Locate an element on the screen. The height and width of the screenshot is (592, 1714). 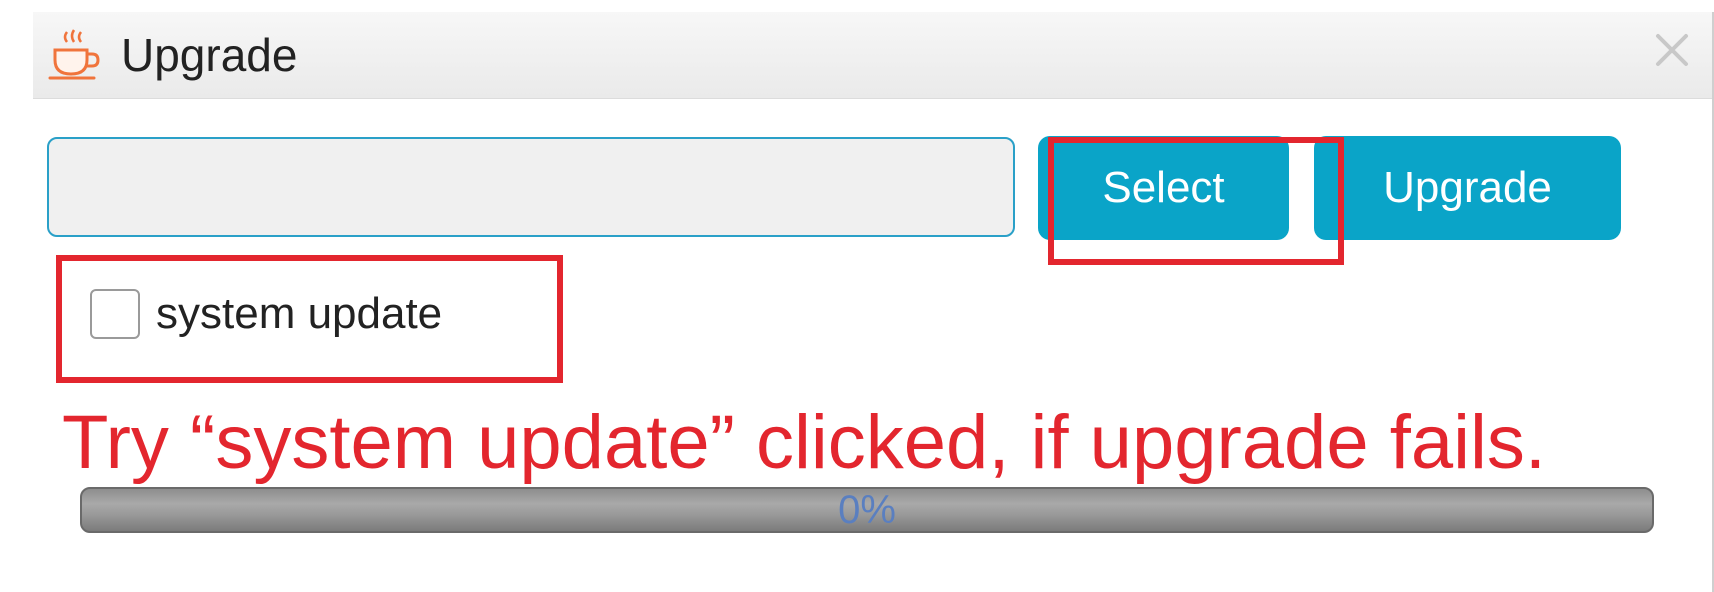
upgrade-progress-bar: 0% is located at coordinates (867, 510).